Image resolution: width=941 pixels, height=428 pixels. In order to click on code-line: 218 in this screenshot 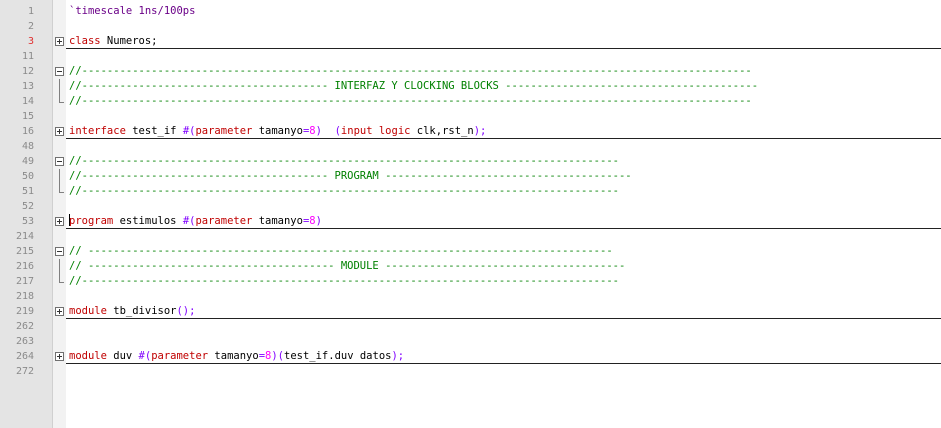, I will do `click(470, 296)`.